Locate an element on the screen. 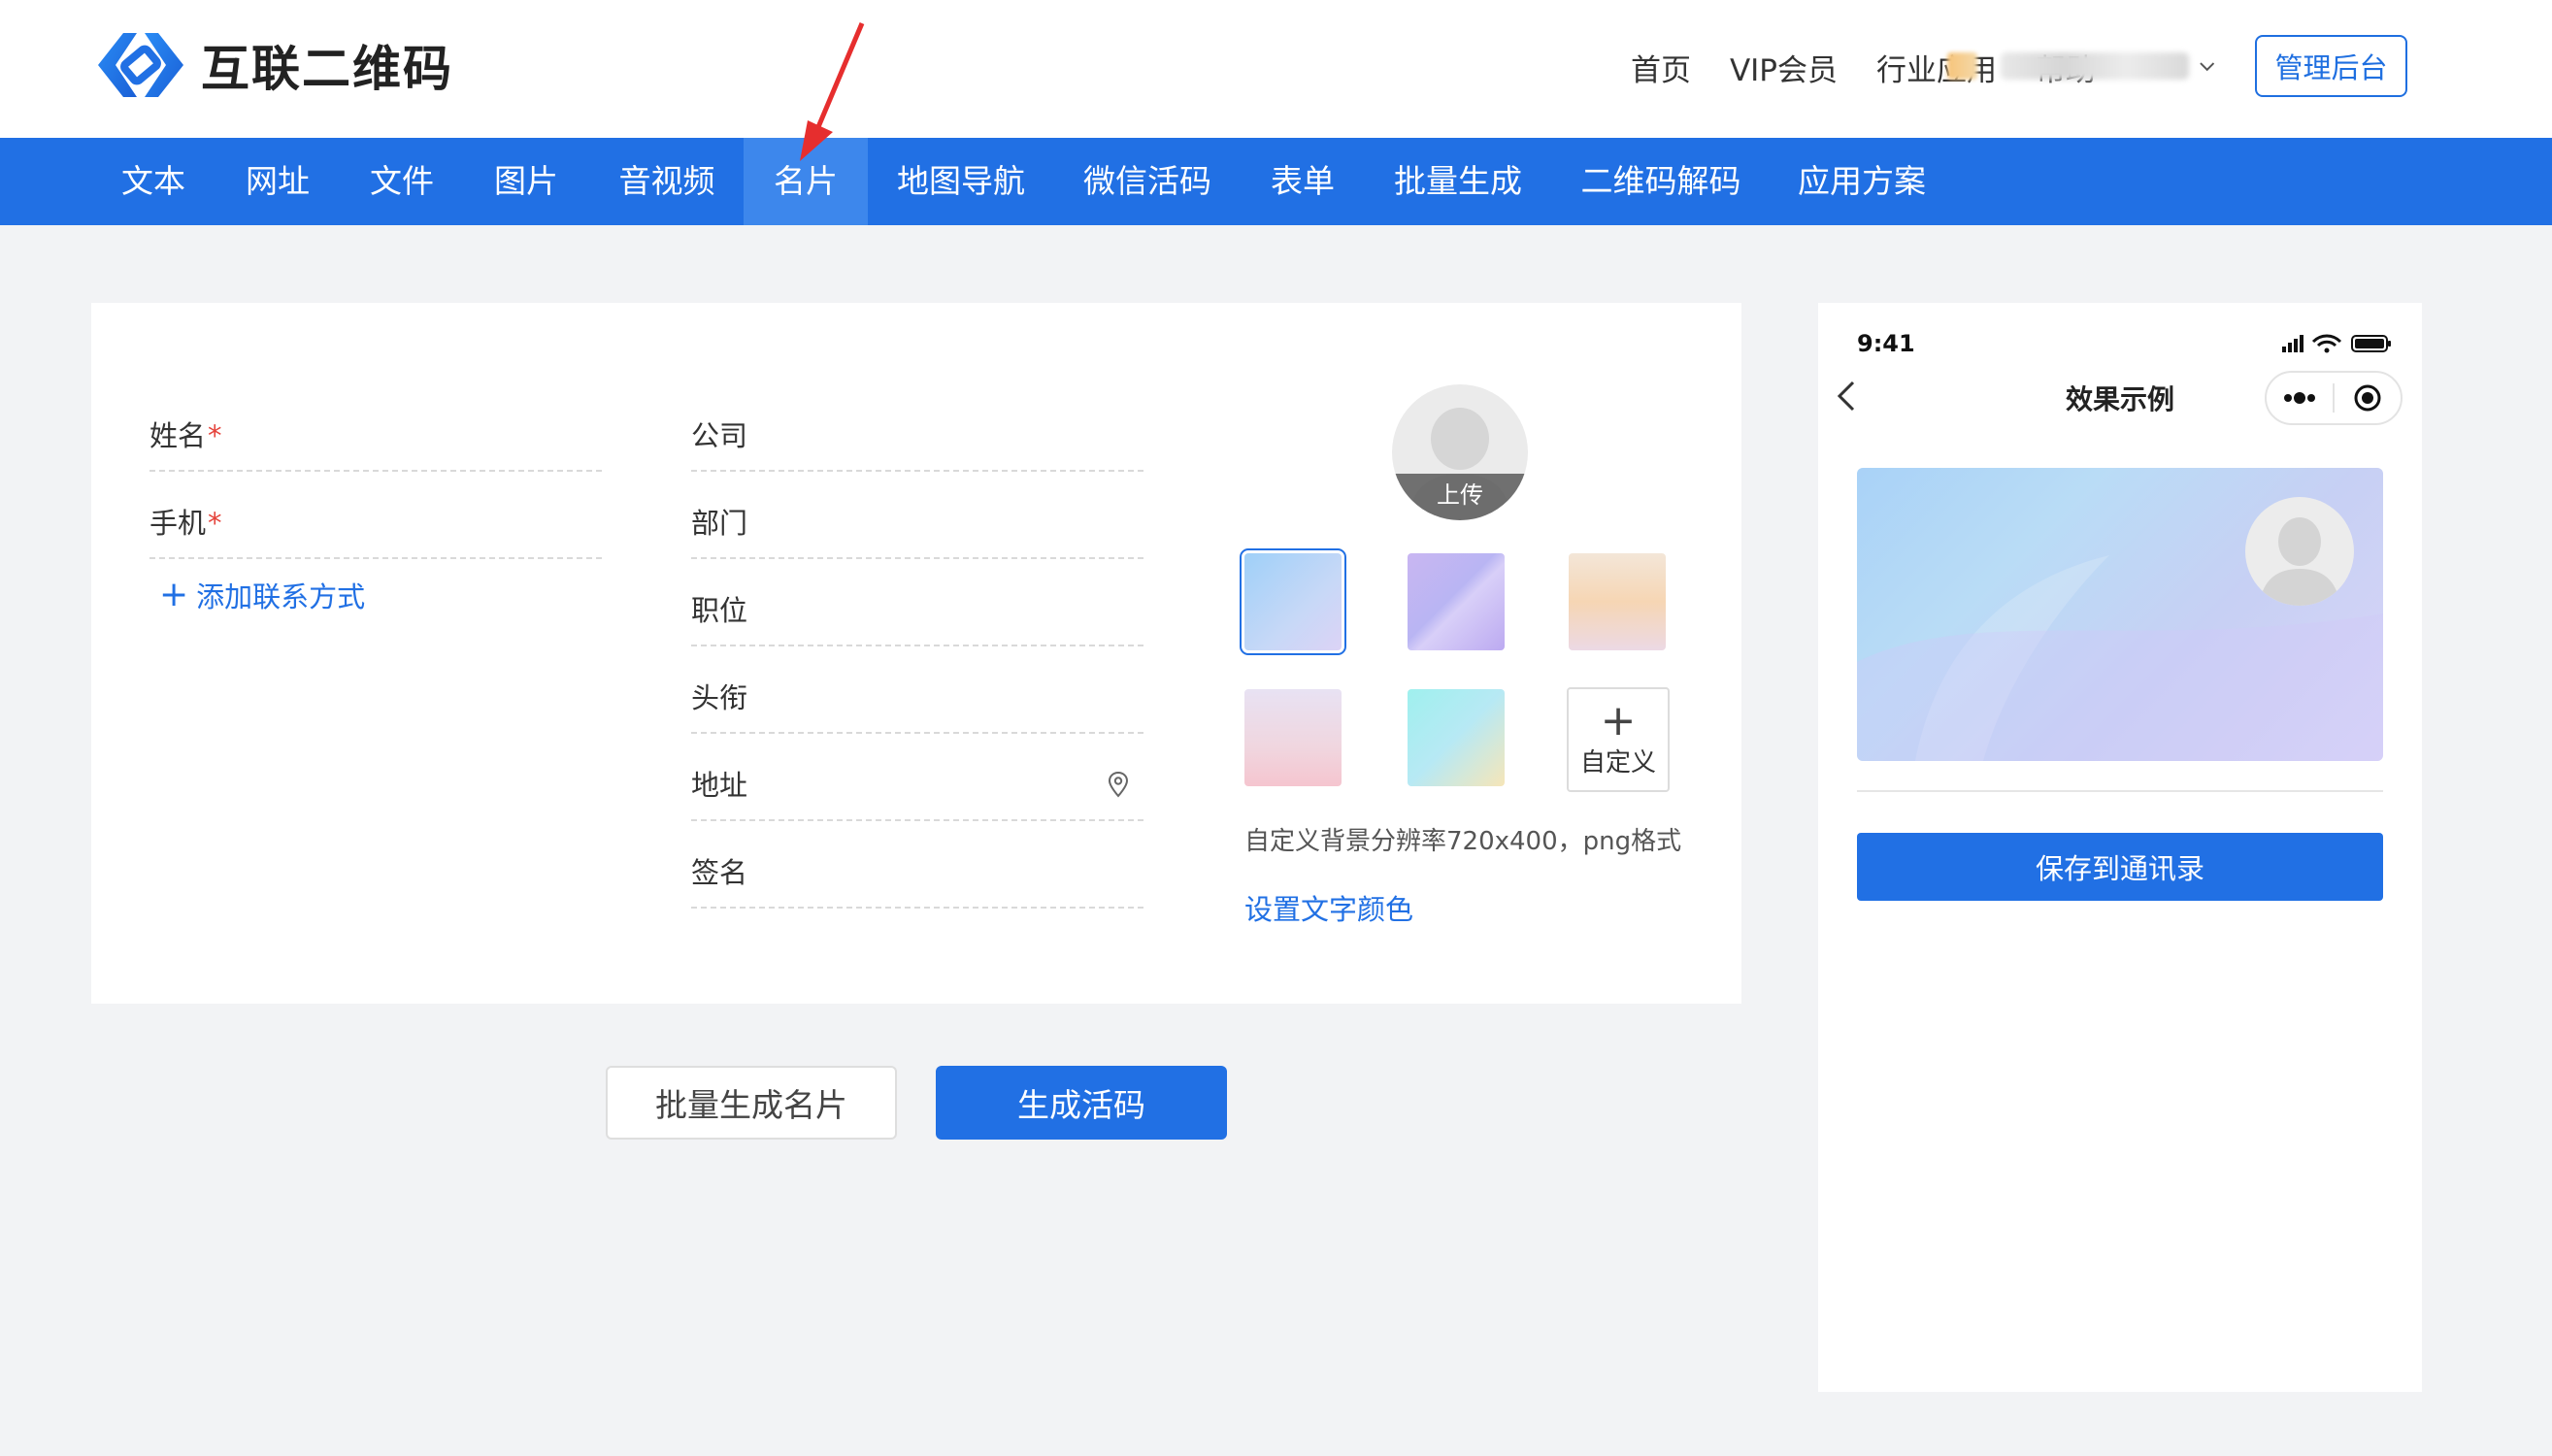 Image resolution: width=2552 pixels, height=1456 pixels. top-header: 互联二维码 首页 VIP会员 行业应用 帮助 管理后台 is located at coordinates (1276, 69).